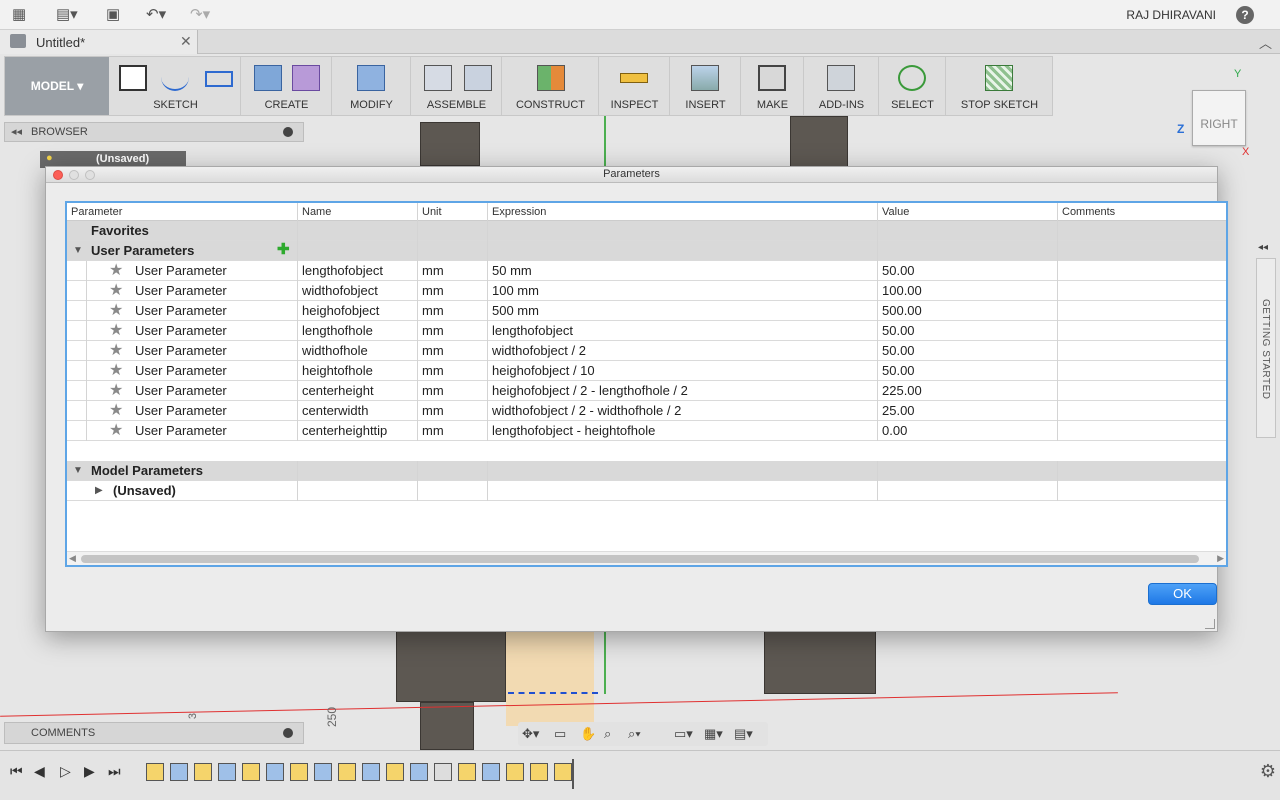 The width and height of the screenshot is (1280, 800). What do you see at coordinates (371, 78) in the screenshot?
I see `press-pull-icon` at bounding box center [371, 78].